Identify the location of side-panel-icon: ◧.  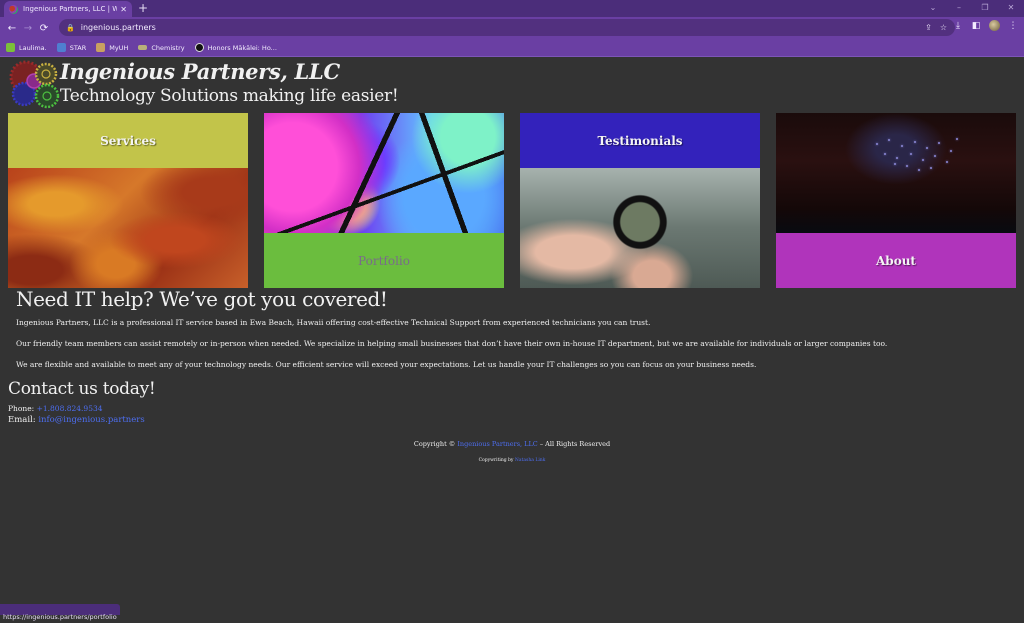
(976, 26).